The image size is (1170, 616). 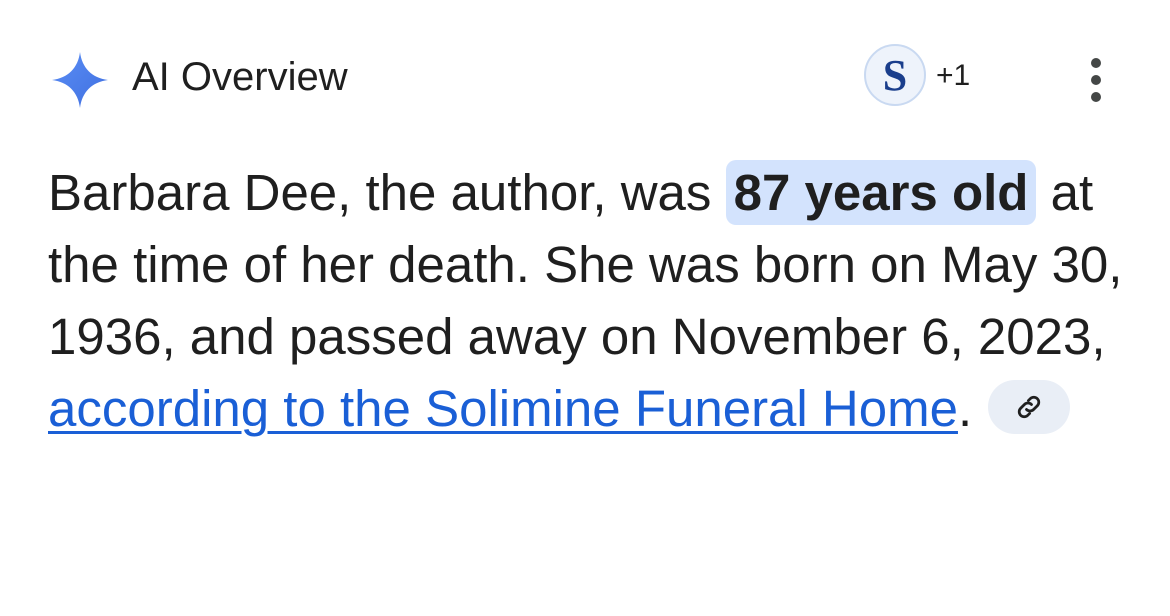 I want to click on more-vert-icon, so click(x=1096, y=63).